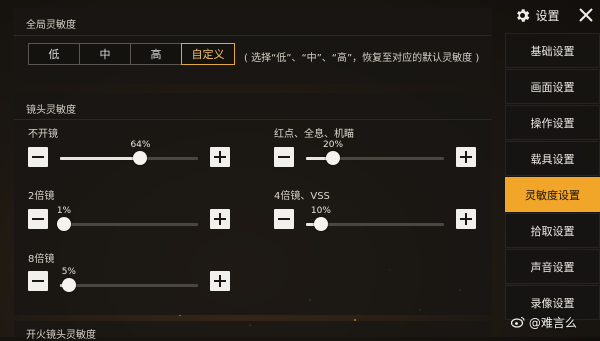 This screenshot has width=600, height=341. Describe the element at coordinates (552, 158) in the screenshot. I see `menu-item-vehicle: 载具设置` at that location.